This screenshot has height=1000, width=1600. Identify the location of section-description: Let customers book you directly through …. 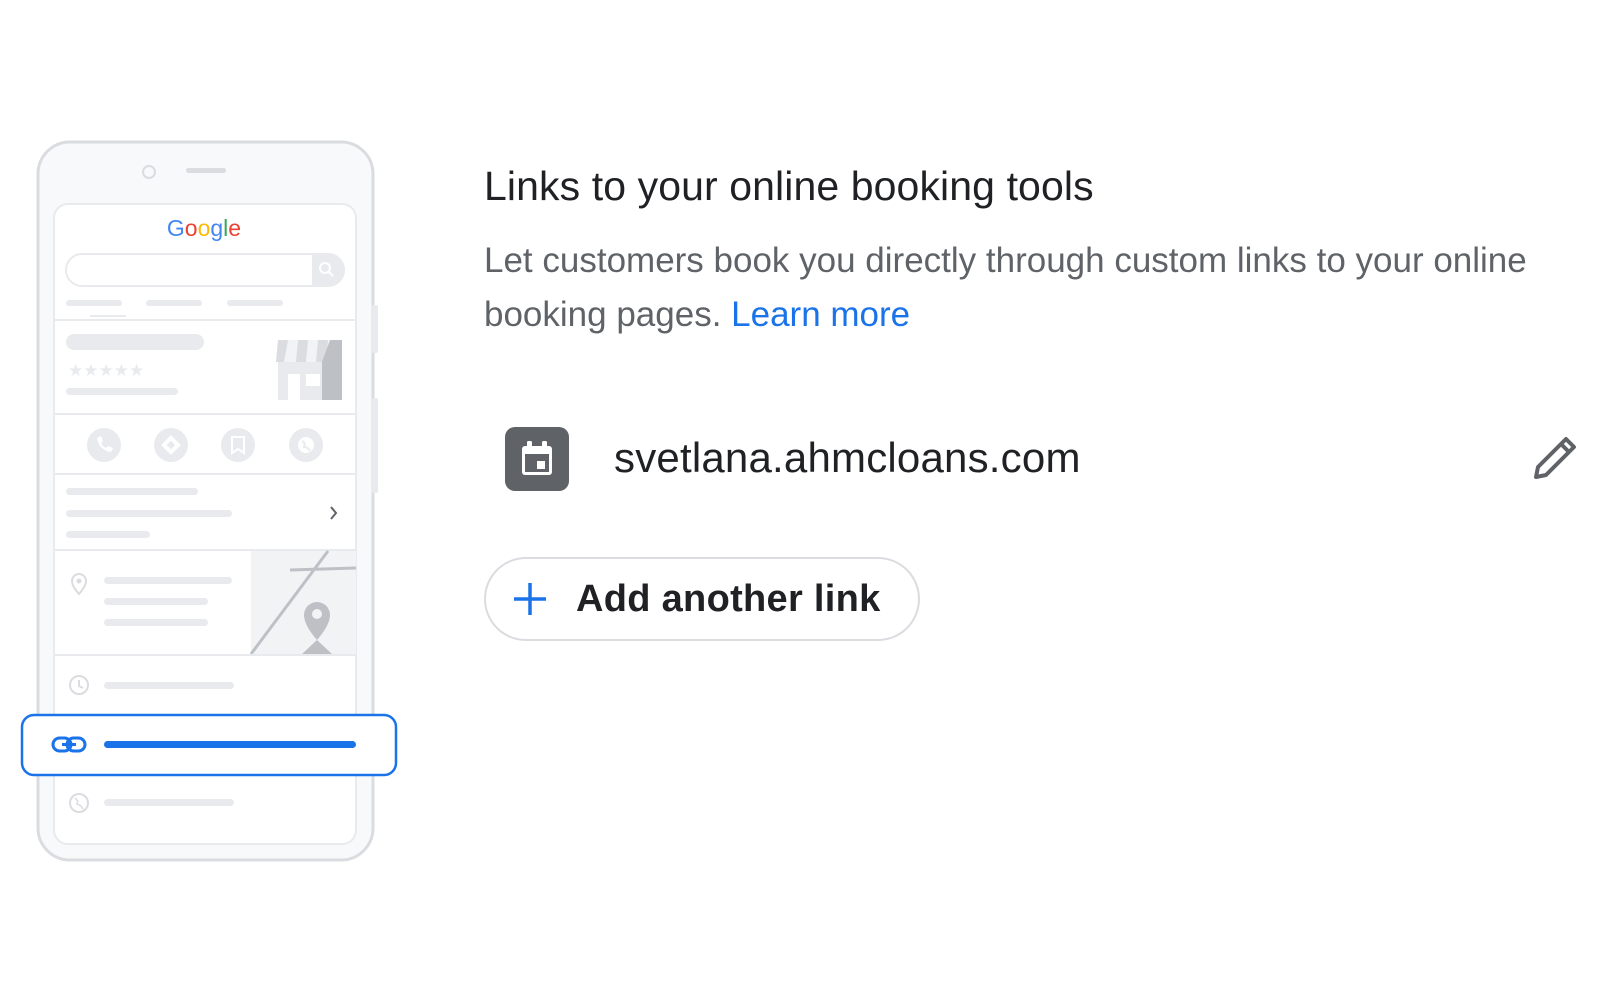
(1029, 288).